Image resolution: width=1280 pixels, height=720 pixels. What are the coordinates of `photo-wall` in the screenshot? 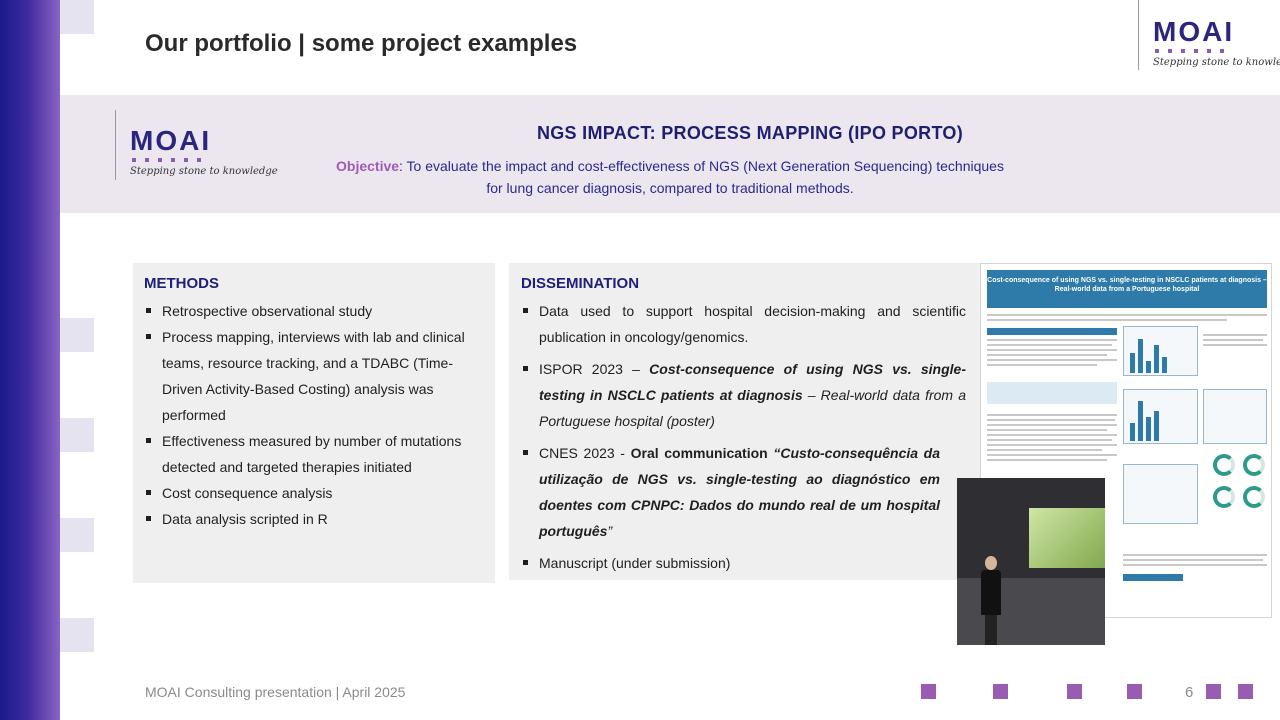 It's located at (1031, 611).